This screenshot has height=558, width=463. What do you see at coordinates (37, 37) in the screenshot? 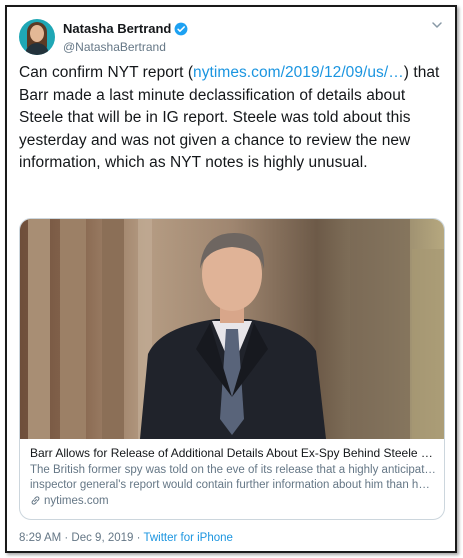
I see `avatar` at bounding box center [37, 37].